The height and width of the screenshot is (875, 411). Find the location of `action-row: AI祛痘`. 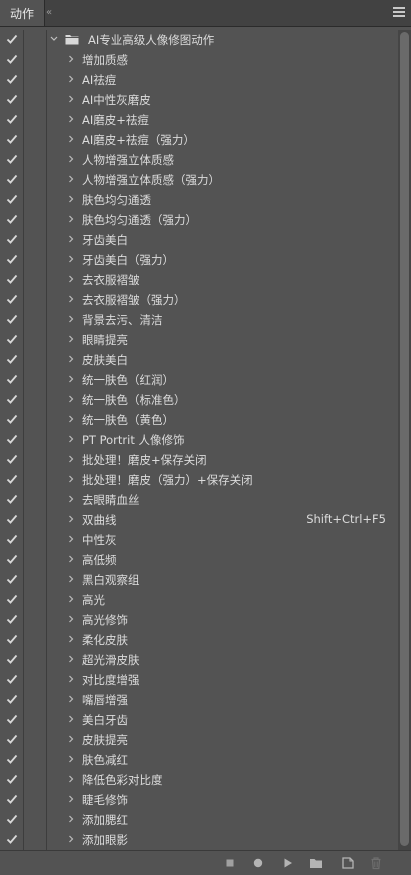

action-row: AI祛痘 is located at coordinates (199, 80).